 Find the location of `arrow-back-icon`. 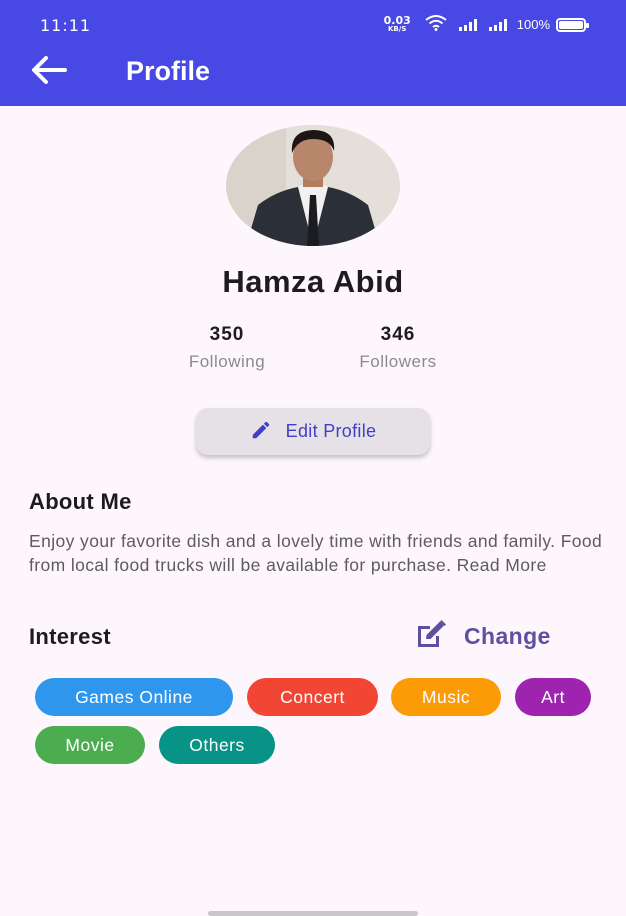

arrow-back-icon is located at coordinates (49, 72).